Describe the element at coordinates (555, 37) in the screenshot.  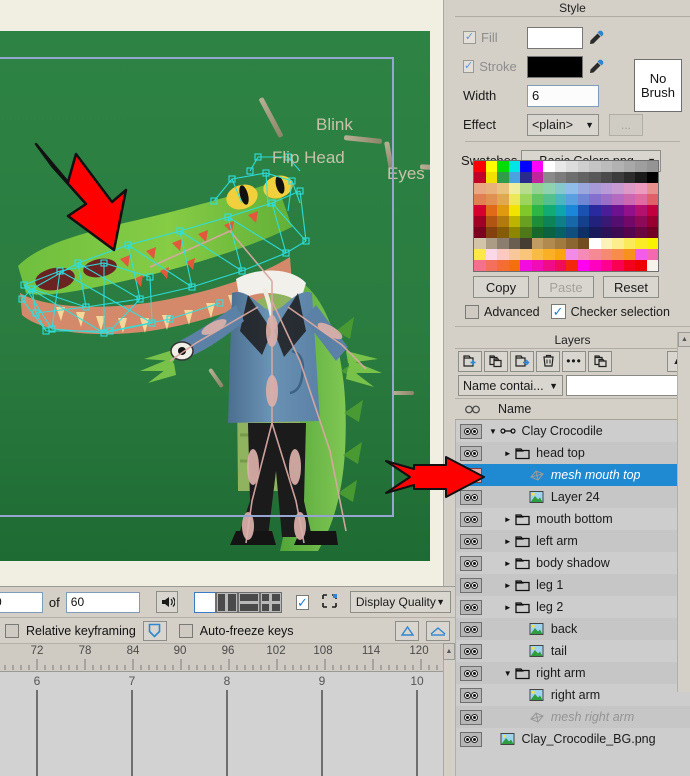
I see `fill-color-swatch` at that location.